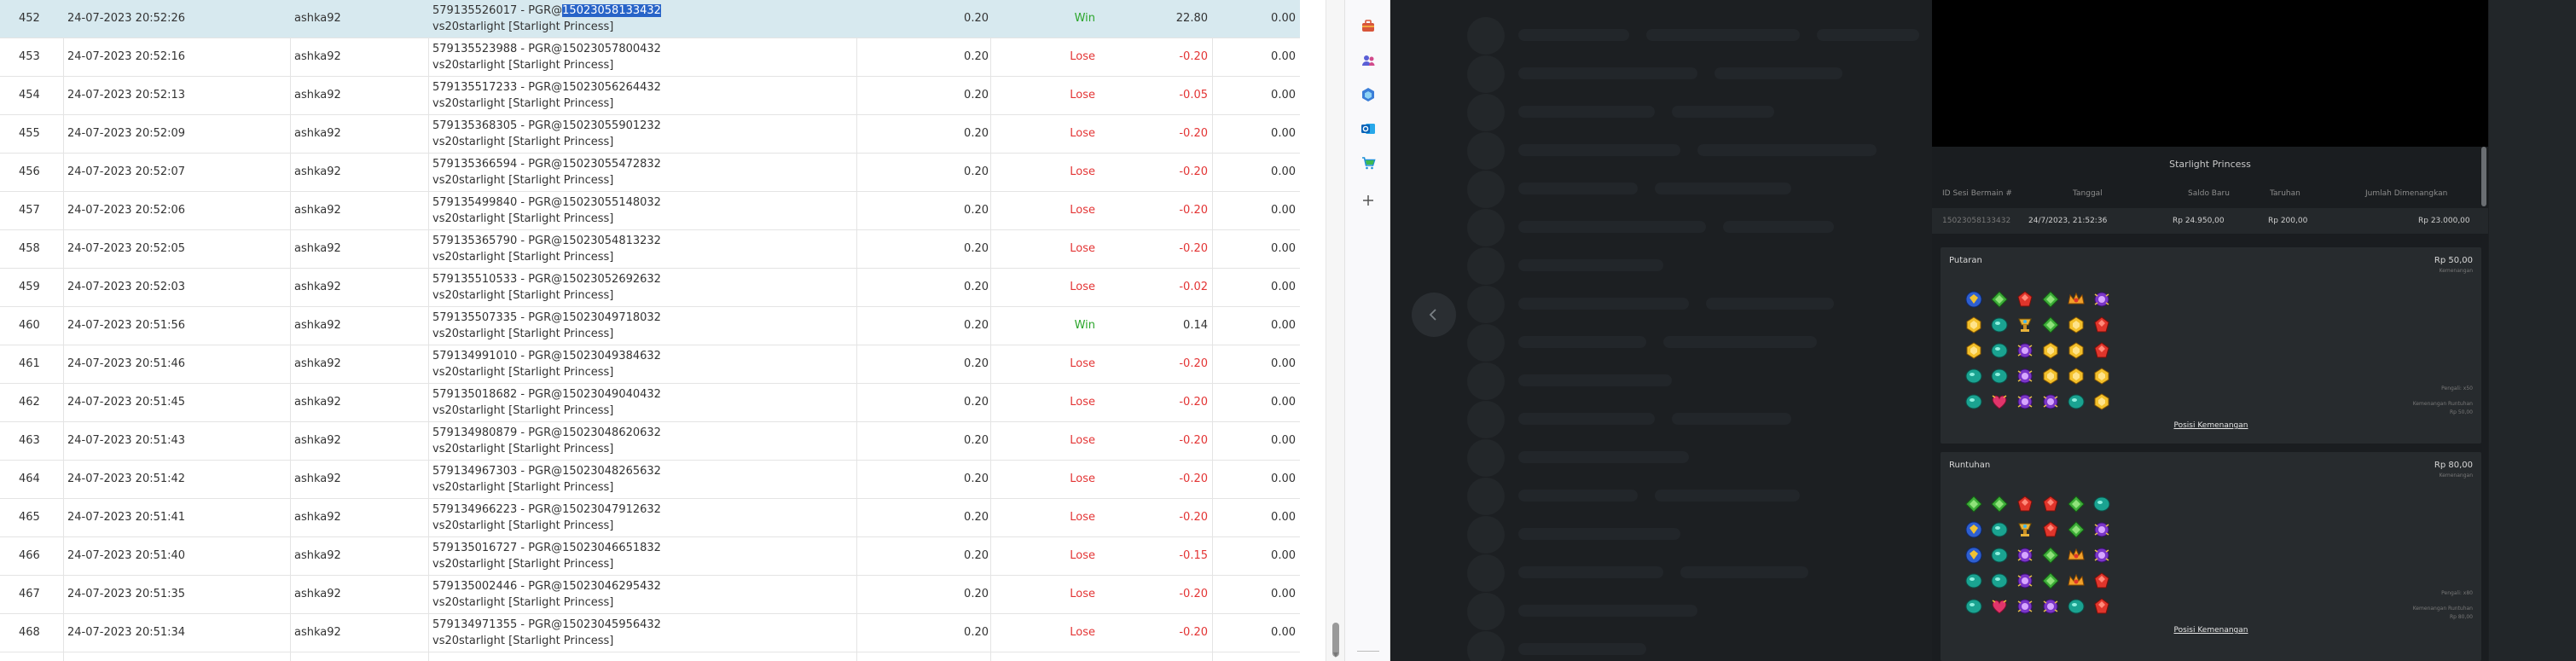  Describe the element at coordinates (1193, 287) in the screenshot. I see `row-amount: -0.02` at that location.